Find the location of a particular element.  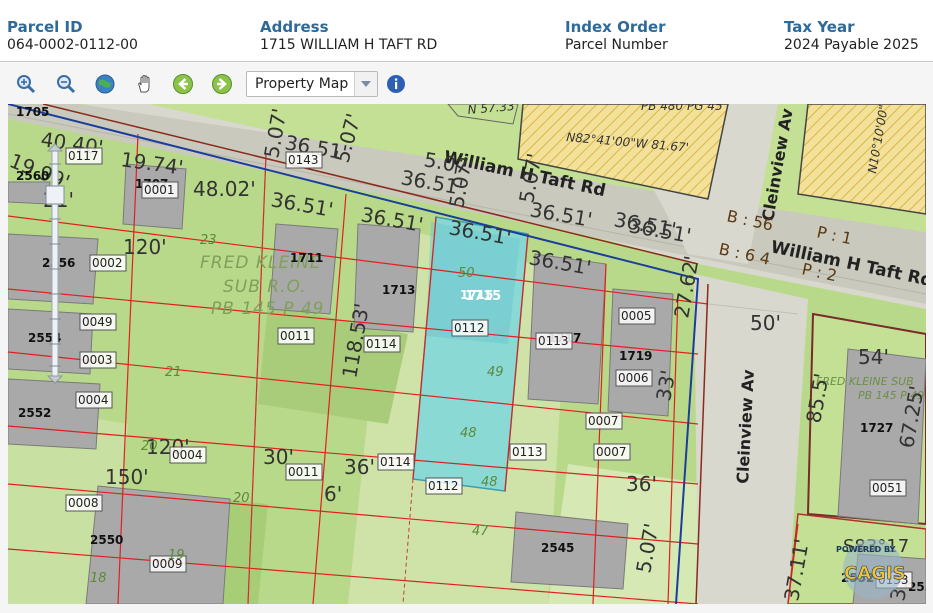

svg-text: 0051 is located at coordinates (887, 488).